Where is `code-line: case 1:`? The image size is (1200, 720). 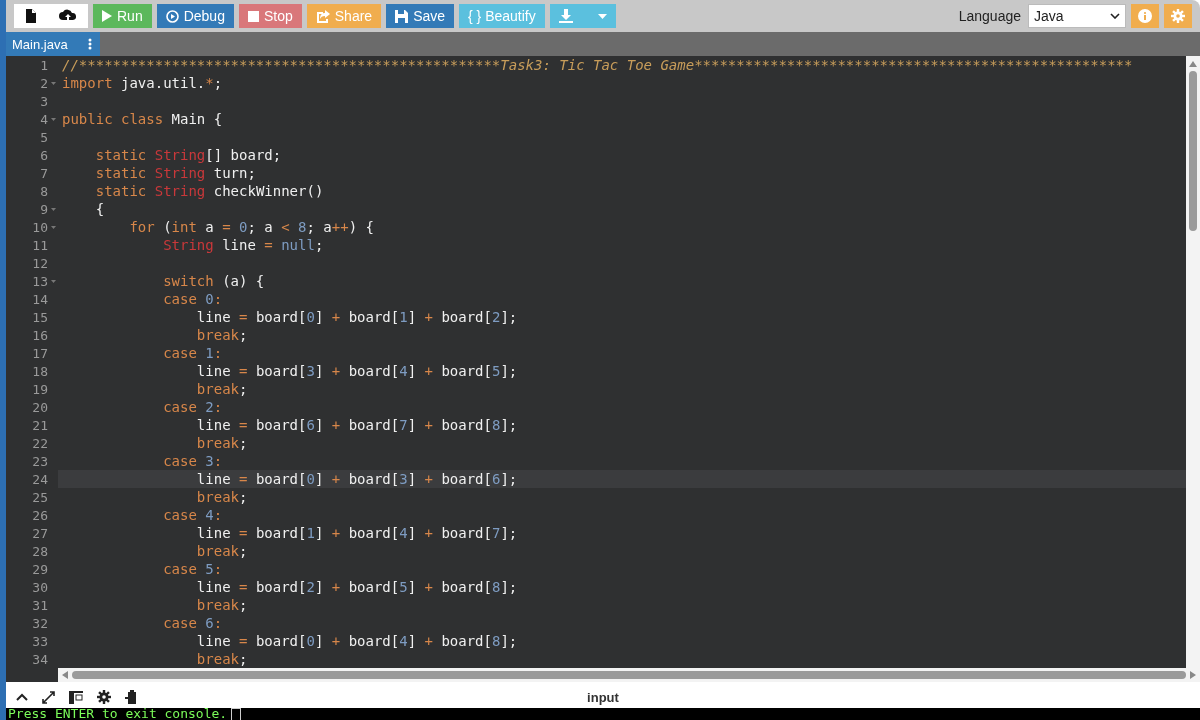
code-line: case 1: is located at coordinates (192, 353).